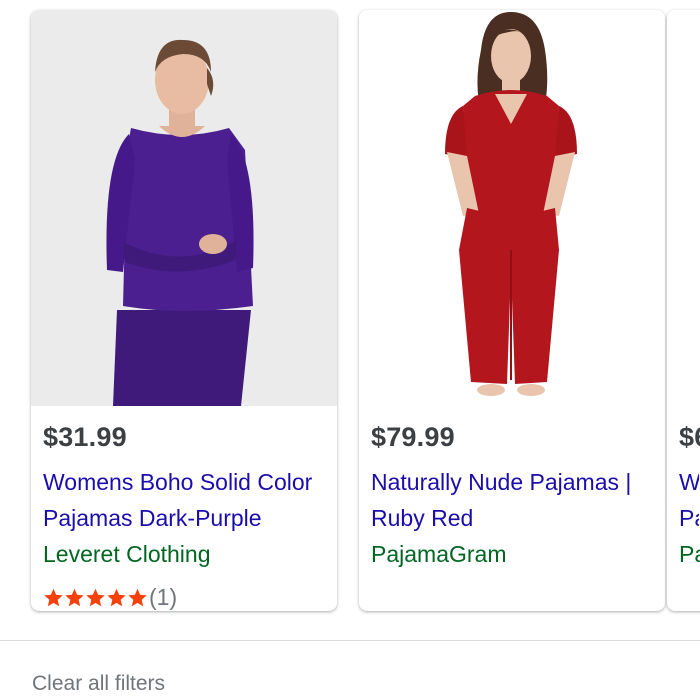 The image size is (700, 700). What do you see at coordinates (689, 500) in the screenshot?
I see `product-title-link: W Pa` at bounding box center [689, 500].